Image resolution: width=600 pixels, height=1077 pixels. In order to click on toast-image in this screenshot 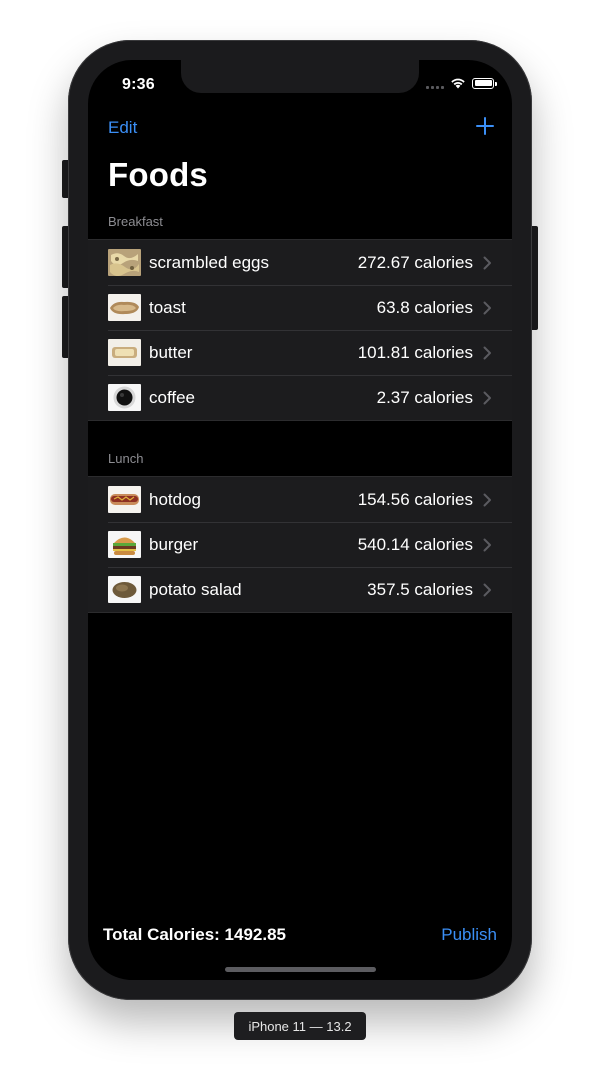, I will do `click(124, 307)`.